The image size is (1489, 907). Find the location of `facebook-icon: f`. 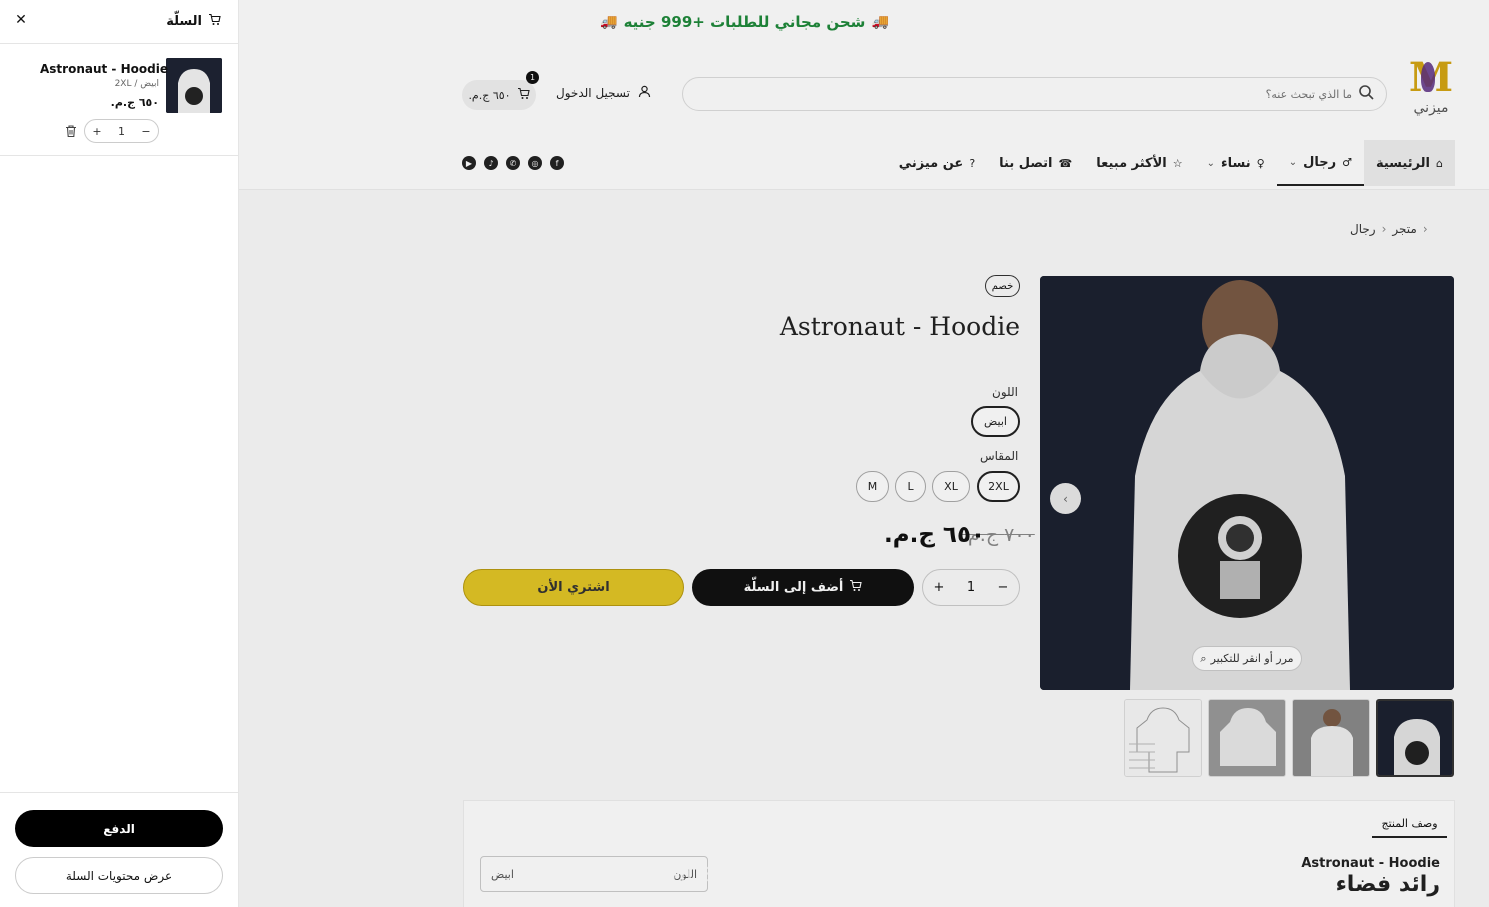

facebook-icon: f is located at coordinates (557, 163).